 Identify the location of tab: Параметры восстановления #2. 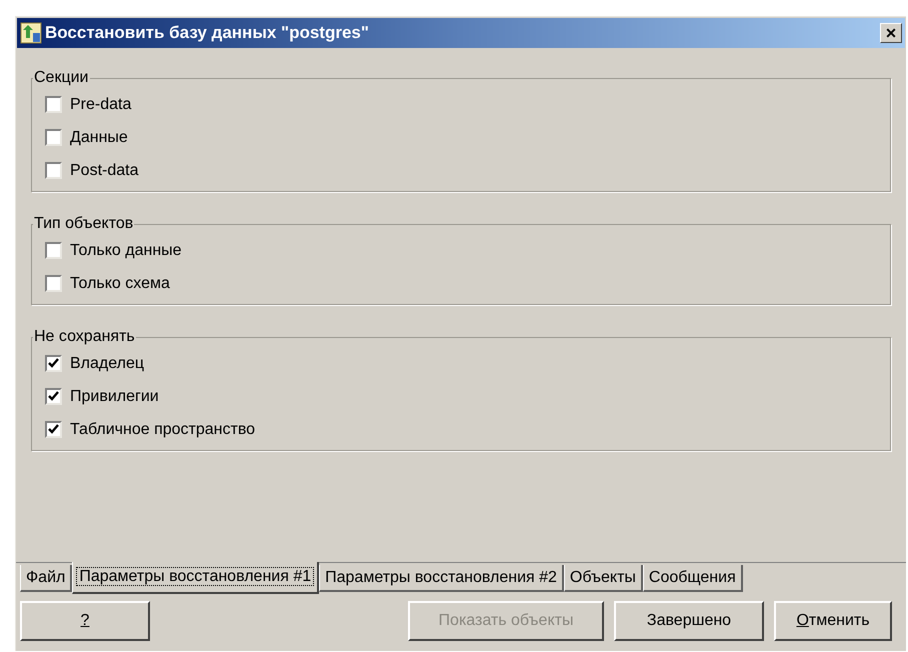
(441, 578).